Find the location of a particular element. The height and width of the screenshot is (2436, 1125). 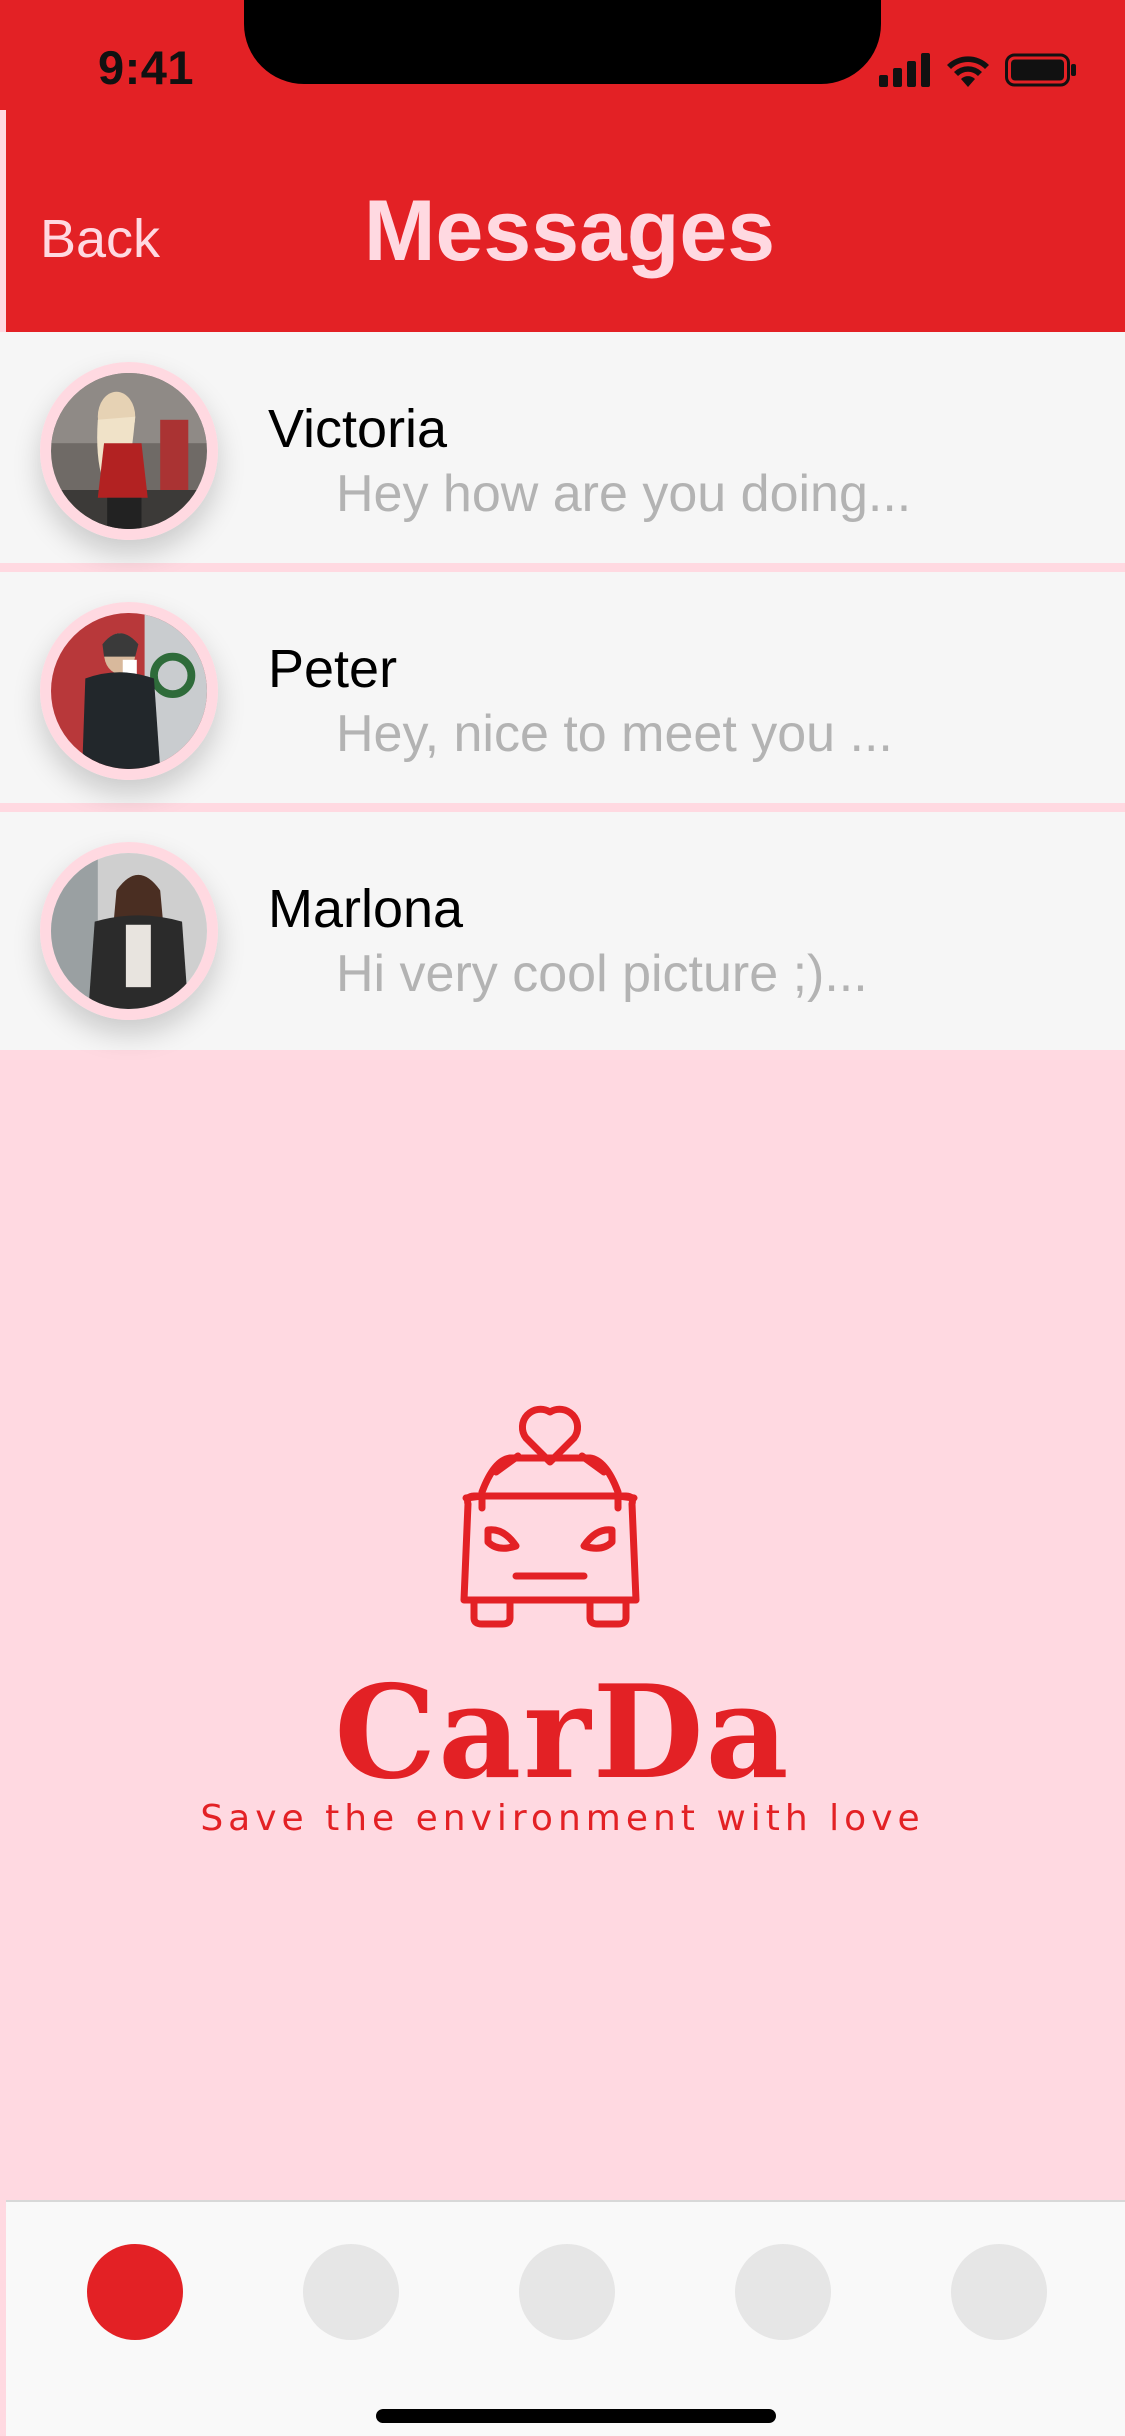

signal-icon is located at coordinates (904, 70).